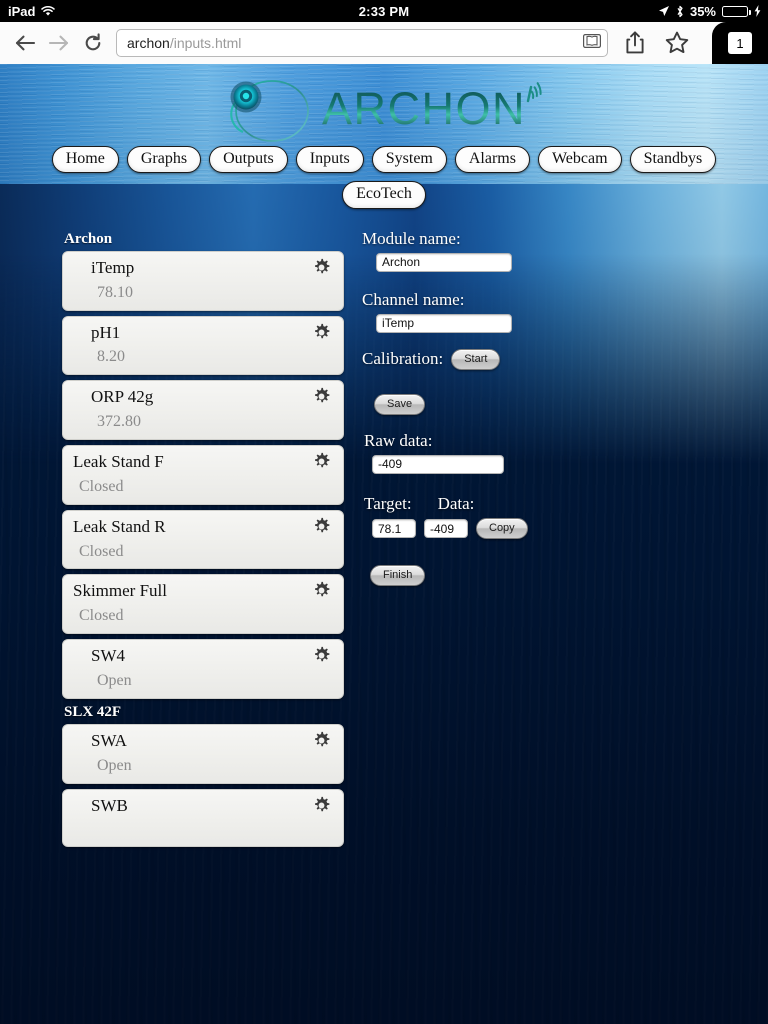 The image size is (768, 1024). I want to click on archon-logo: ARCHON, so click(384, 109).